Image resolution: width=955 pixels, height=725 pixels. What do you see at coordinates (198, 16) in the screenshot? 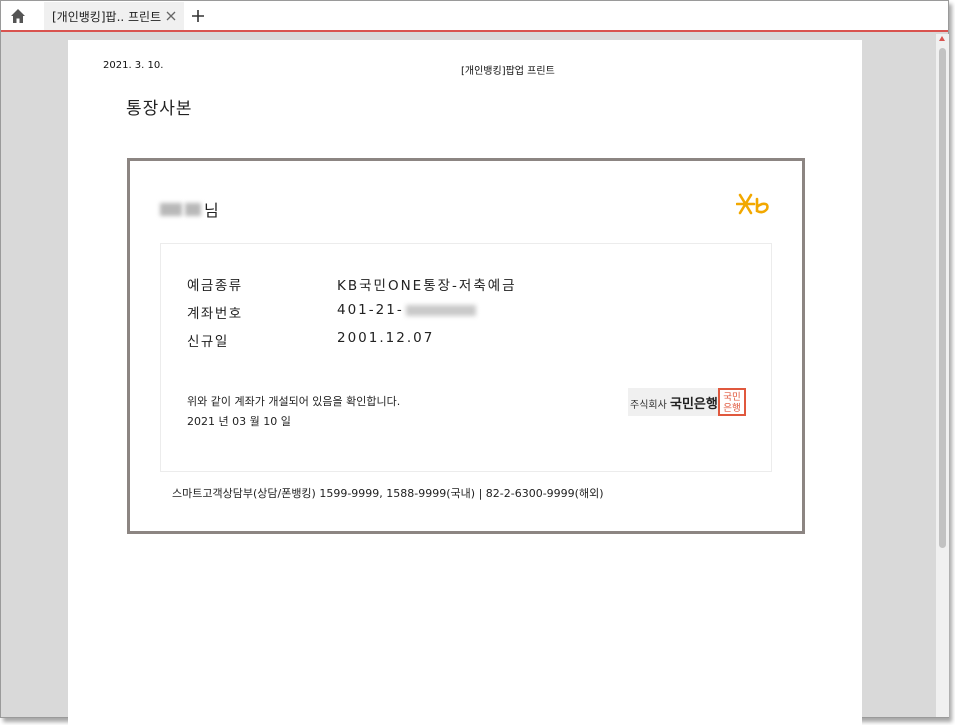
I see `plus-icon` at bounding box center [198, 16].